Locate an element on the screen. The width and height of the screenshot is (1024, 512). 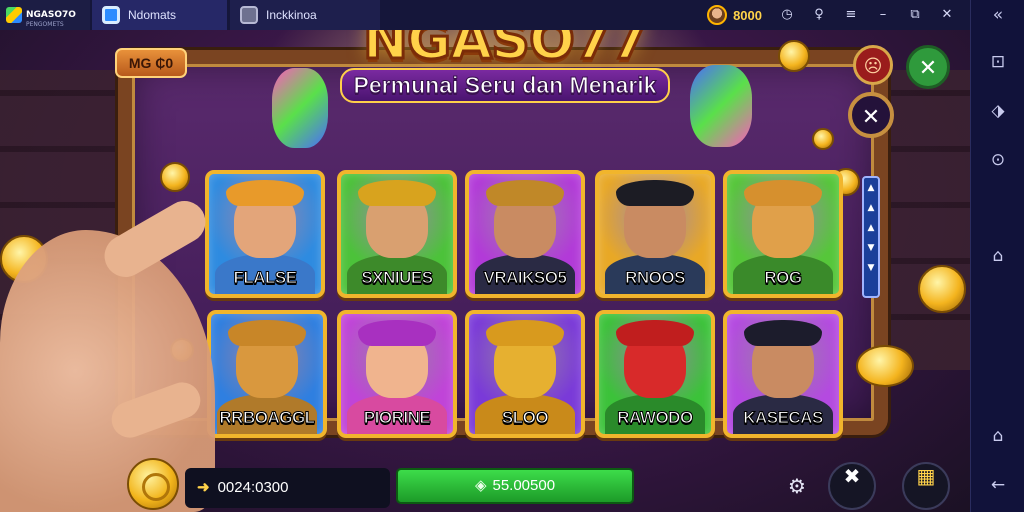
account-icon: ♀ is located at coordinates (819, 15).